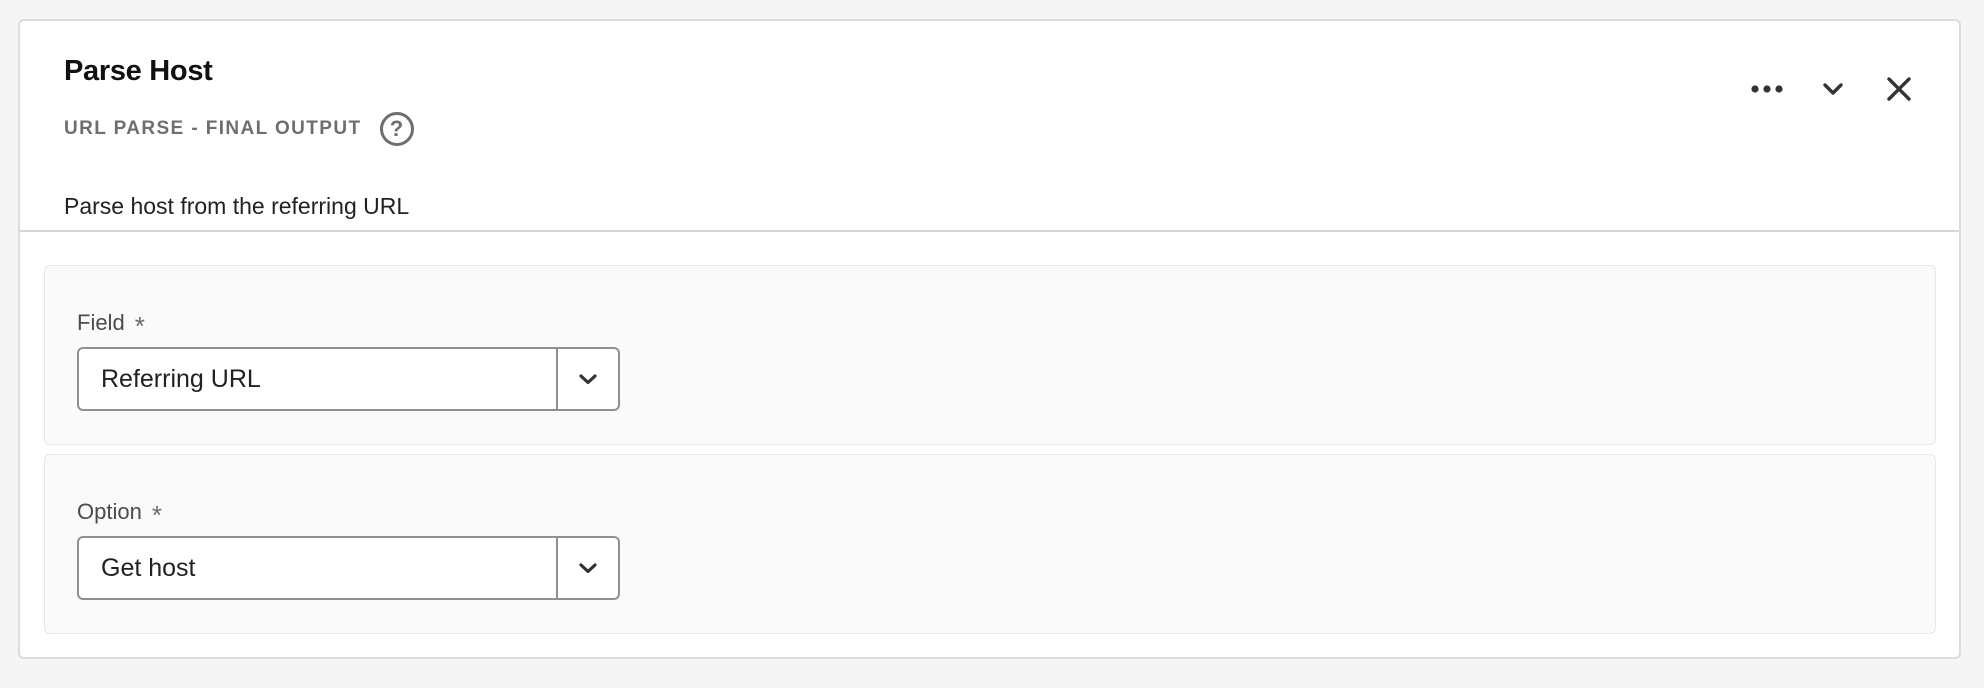 The image size is (1984, 688). I want to click on panel-title: Parse Host, so click(138, 71).